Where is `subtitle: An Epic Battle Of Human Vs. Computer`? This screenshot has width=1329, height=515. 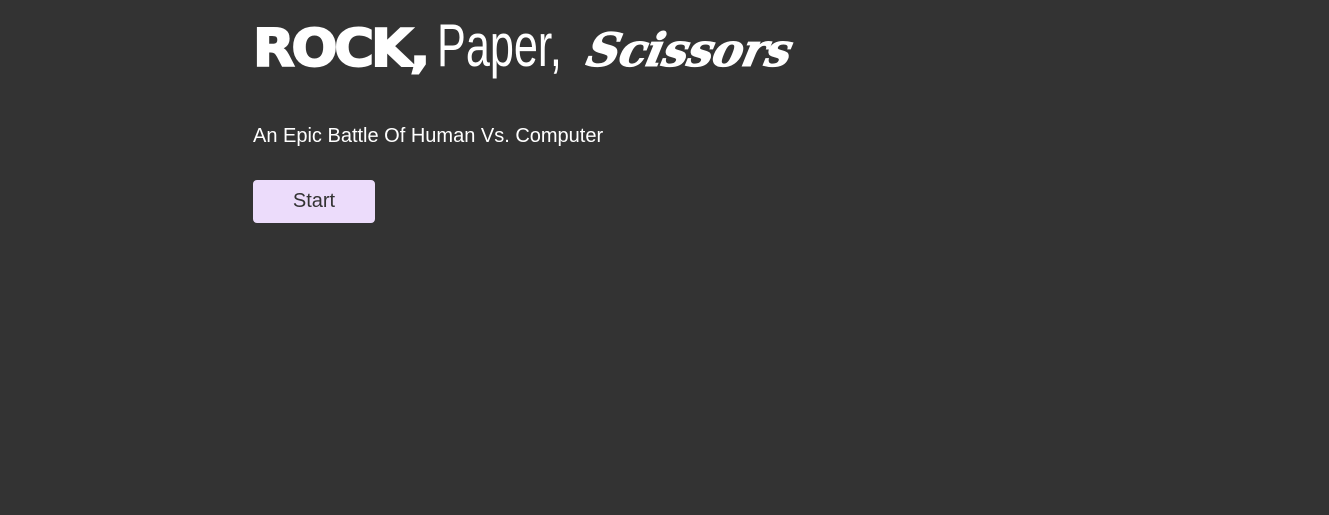 subtitle: An Epic Battle Of Human Vs. Computer is located at coordinates (428, 136).